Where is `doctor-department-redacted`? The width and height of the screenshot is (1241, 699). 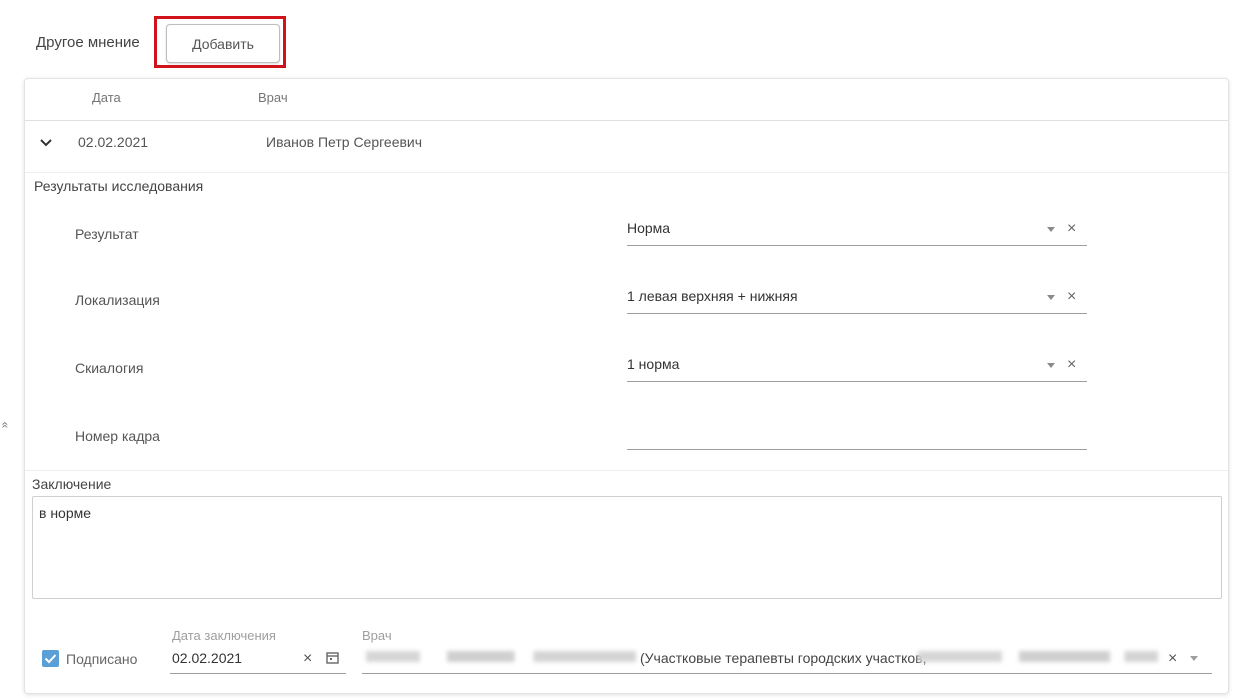
doctor-department-redacted is located at coordinates (1038, 656).